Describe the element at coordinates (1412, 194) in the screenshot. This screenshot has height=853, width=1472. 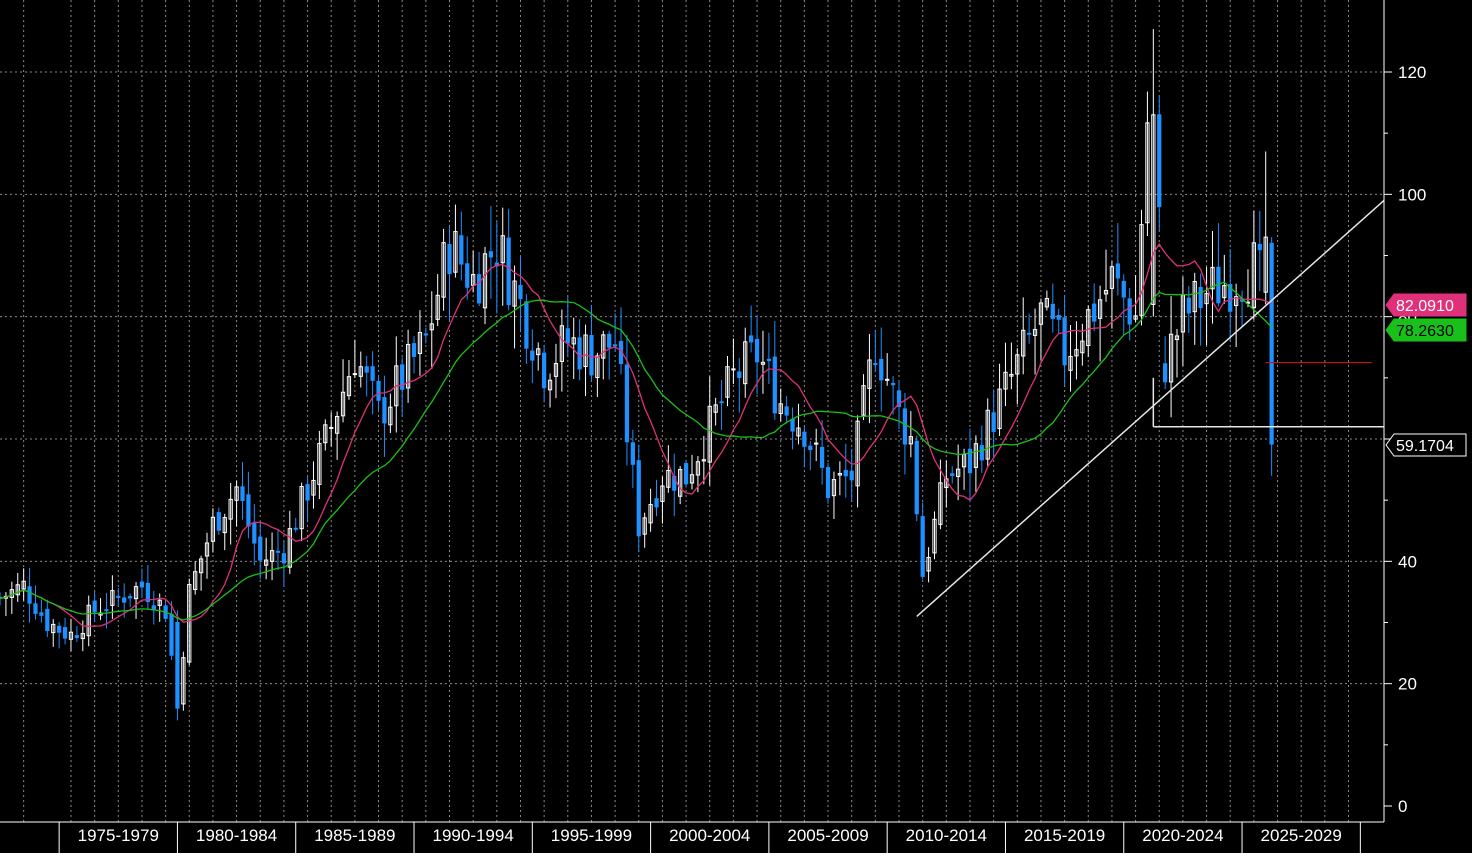
I see `y-tick-label: 100` at that location.